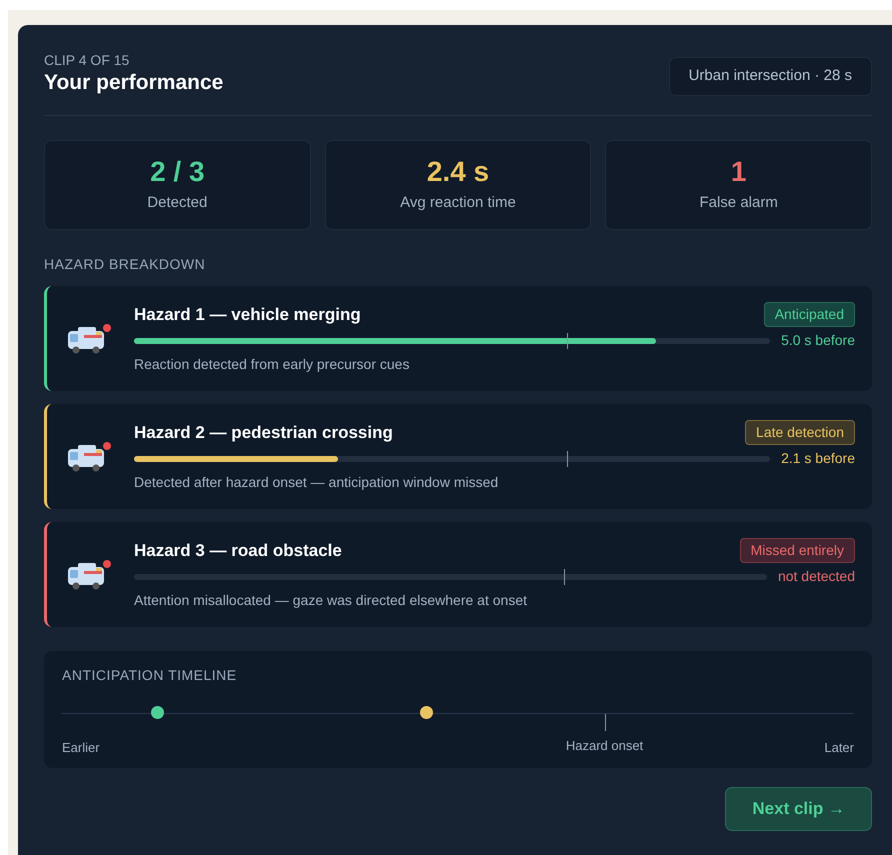 This screenshot has width=892, height=855. What do you see at coordinates (317, 482) in the screenshot?
I see `hazard-note: Detected after hazard onset — anticipation window missed` at bounding box center [317, 482].